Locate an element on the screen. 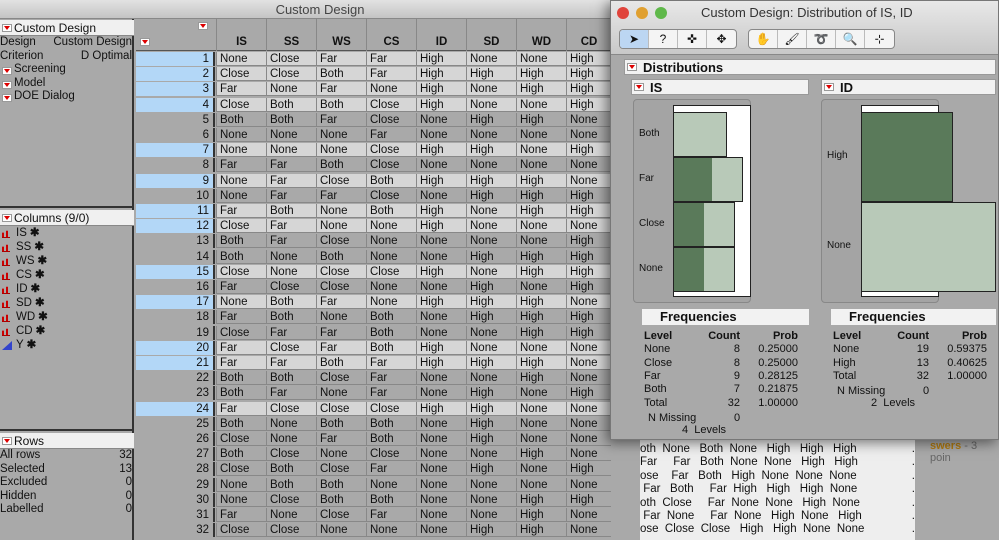 Image resolution: width=999 pixels, height=540 pixels. table-row: 1 None Close Far Far High None None High is located at coordinates (373, 59).